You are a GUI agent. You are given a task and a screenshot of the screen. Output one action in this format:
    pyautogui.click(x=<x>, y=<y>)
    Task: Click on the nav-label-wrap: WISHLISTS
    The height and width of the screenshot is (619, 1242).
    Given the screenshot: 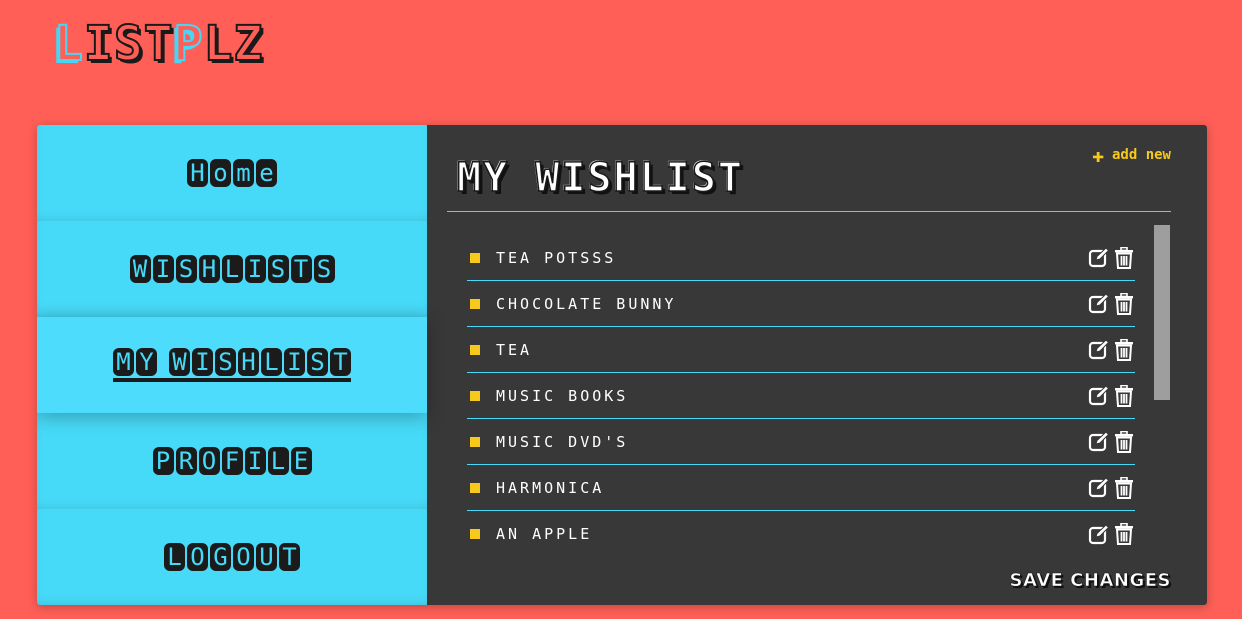 What is the action you would take?
    pyautogui.click(x=232, y=269)
    